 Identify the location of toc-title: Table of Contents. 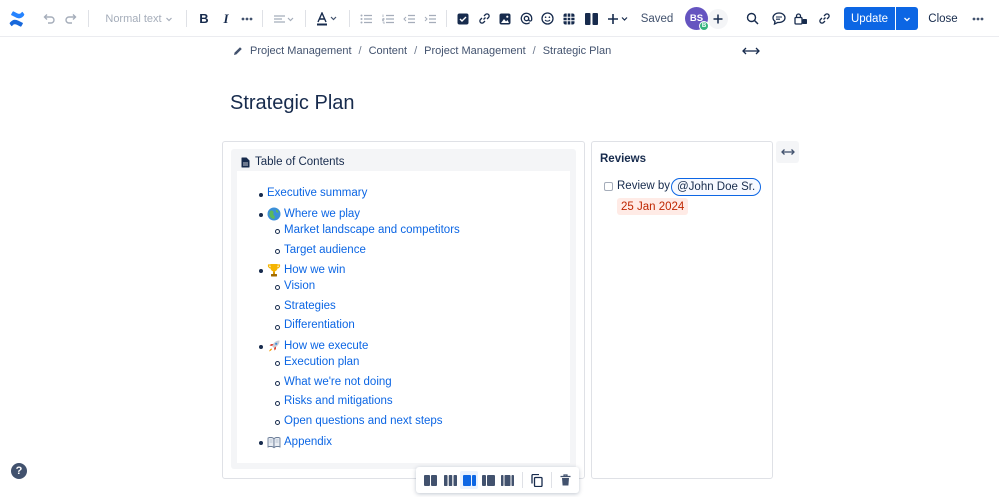
(300, 162).